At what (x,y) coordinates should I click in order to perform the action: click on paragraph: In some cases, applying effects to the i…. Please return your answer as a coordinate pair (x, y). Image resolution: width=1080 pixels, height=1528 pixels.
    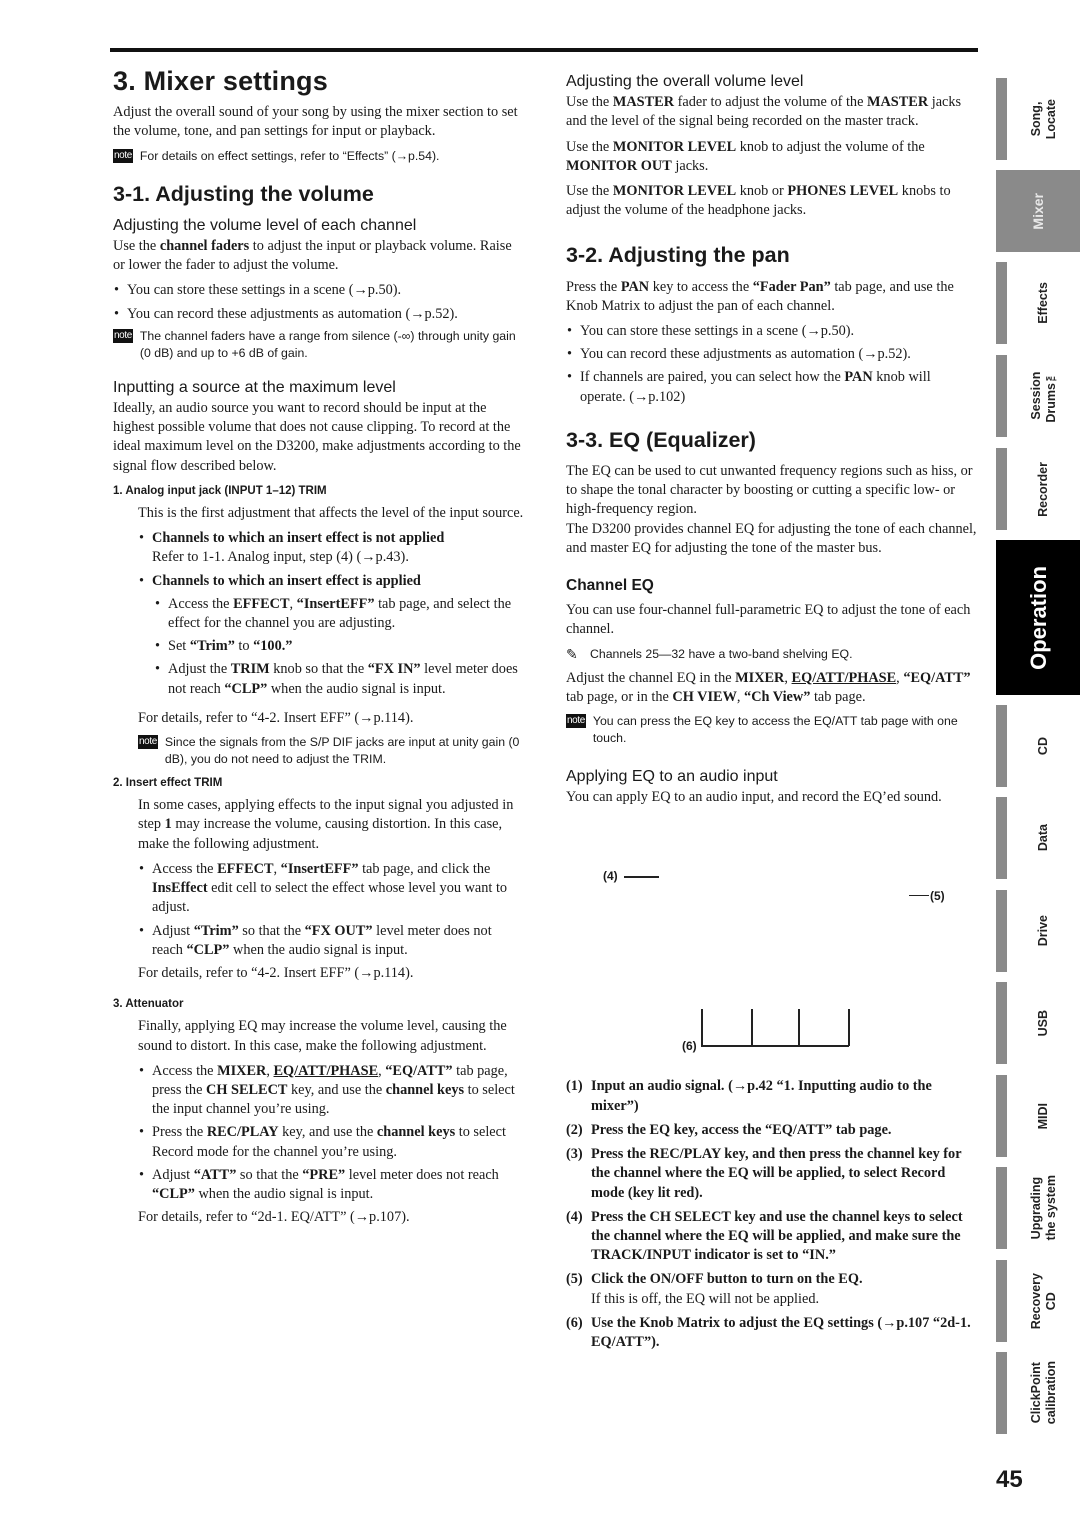
    Looking at the image, I should click on (326, 824).